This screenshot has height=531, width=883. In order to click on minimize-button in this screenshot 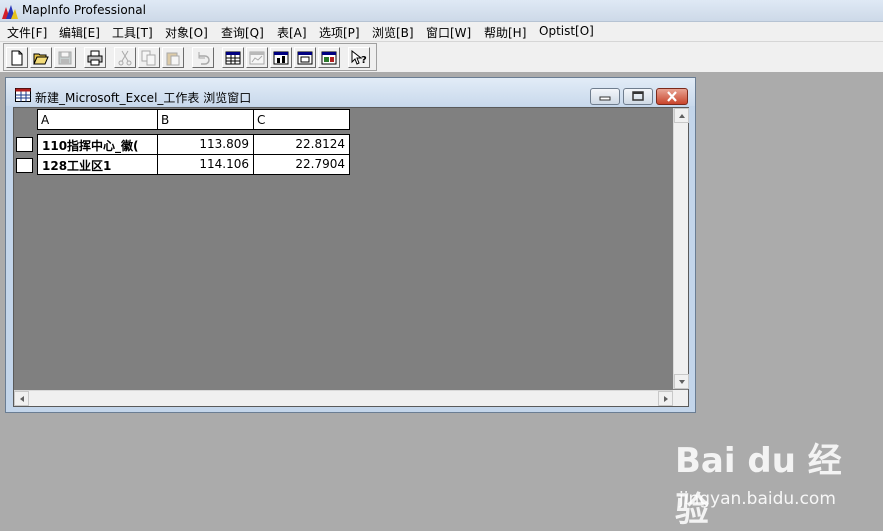, I will do `click(605, 96)`.